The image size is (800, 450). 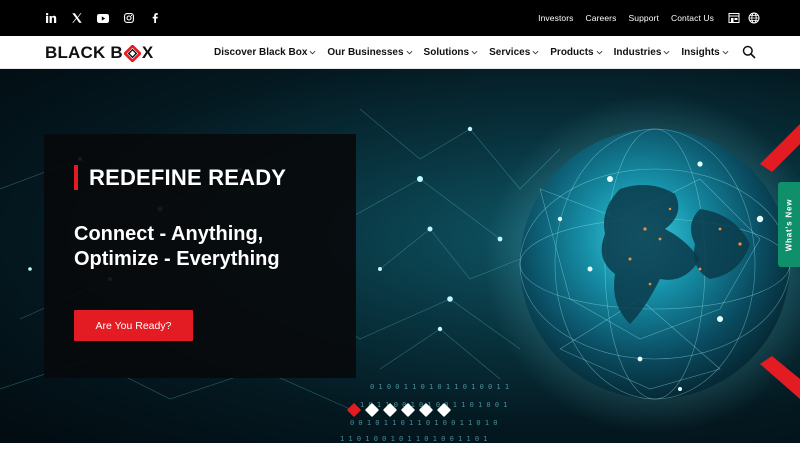 I want to click on heading-accent-bar, so click(x=76, y=177).